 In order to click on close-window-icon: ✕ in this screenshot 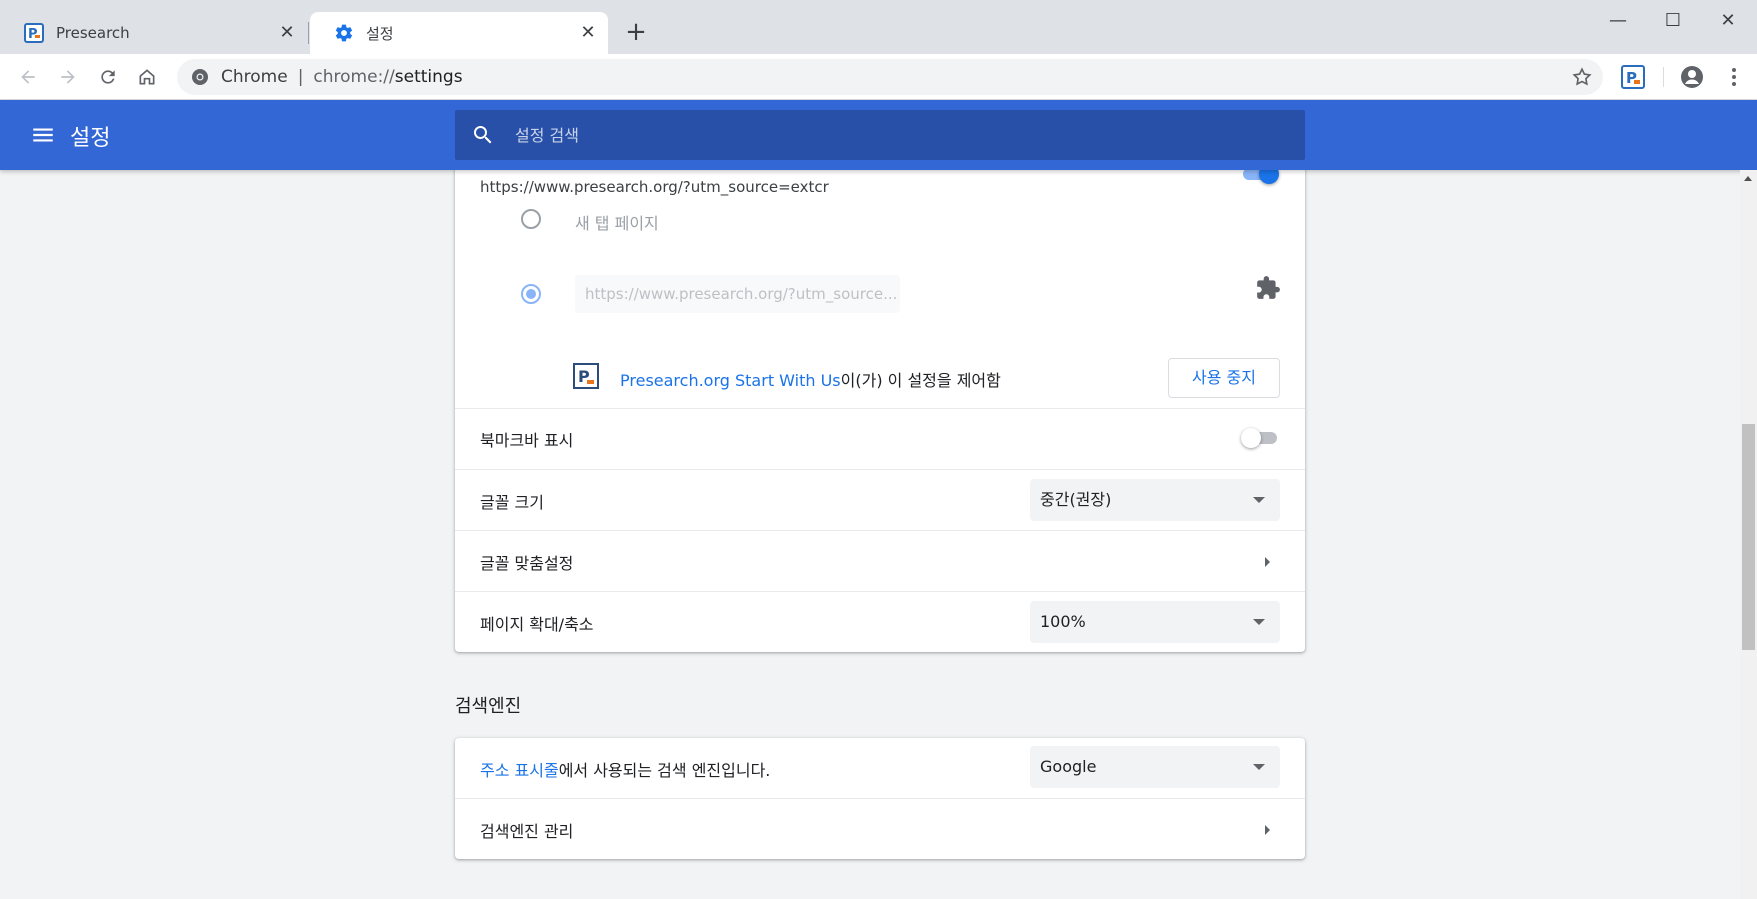, I will do `click(1728, 21)`.